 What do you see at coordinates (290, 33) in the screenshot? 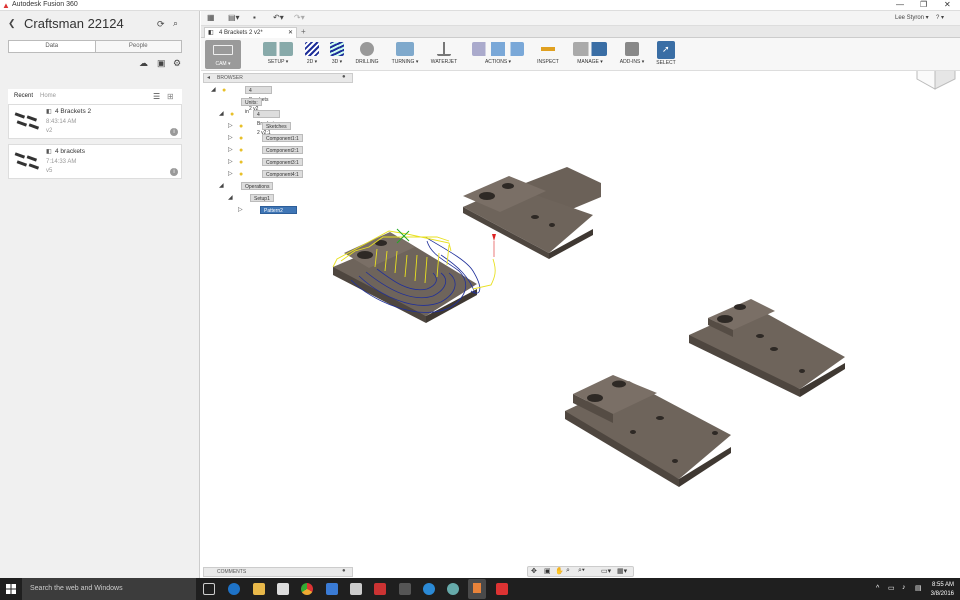
I see `close-tab-icon: ✕` at bounding box center [290, 33].